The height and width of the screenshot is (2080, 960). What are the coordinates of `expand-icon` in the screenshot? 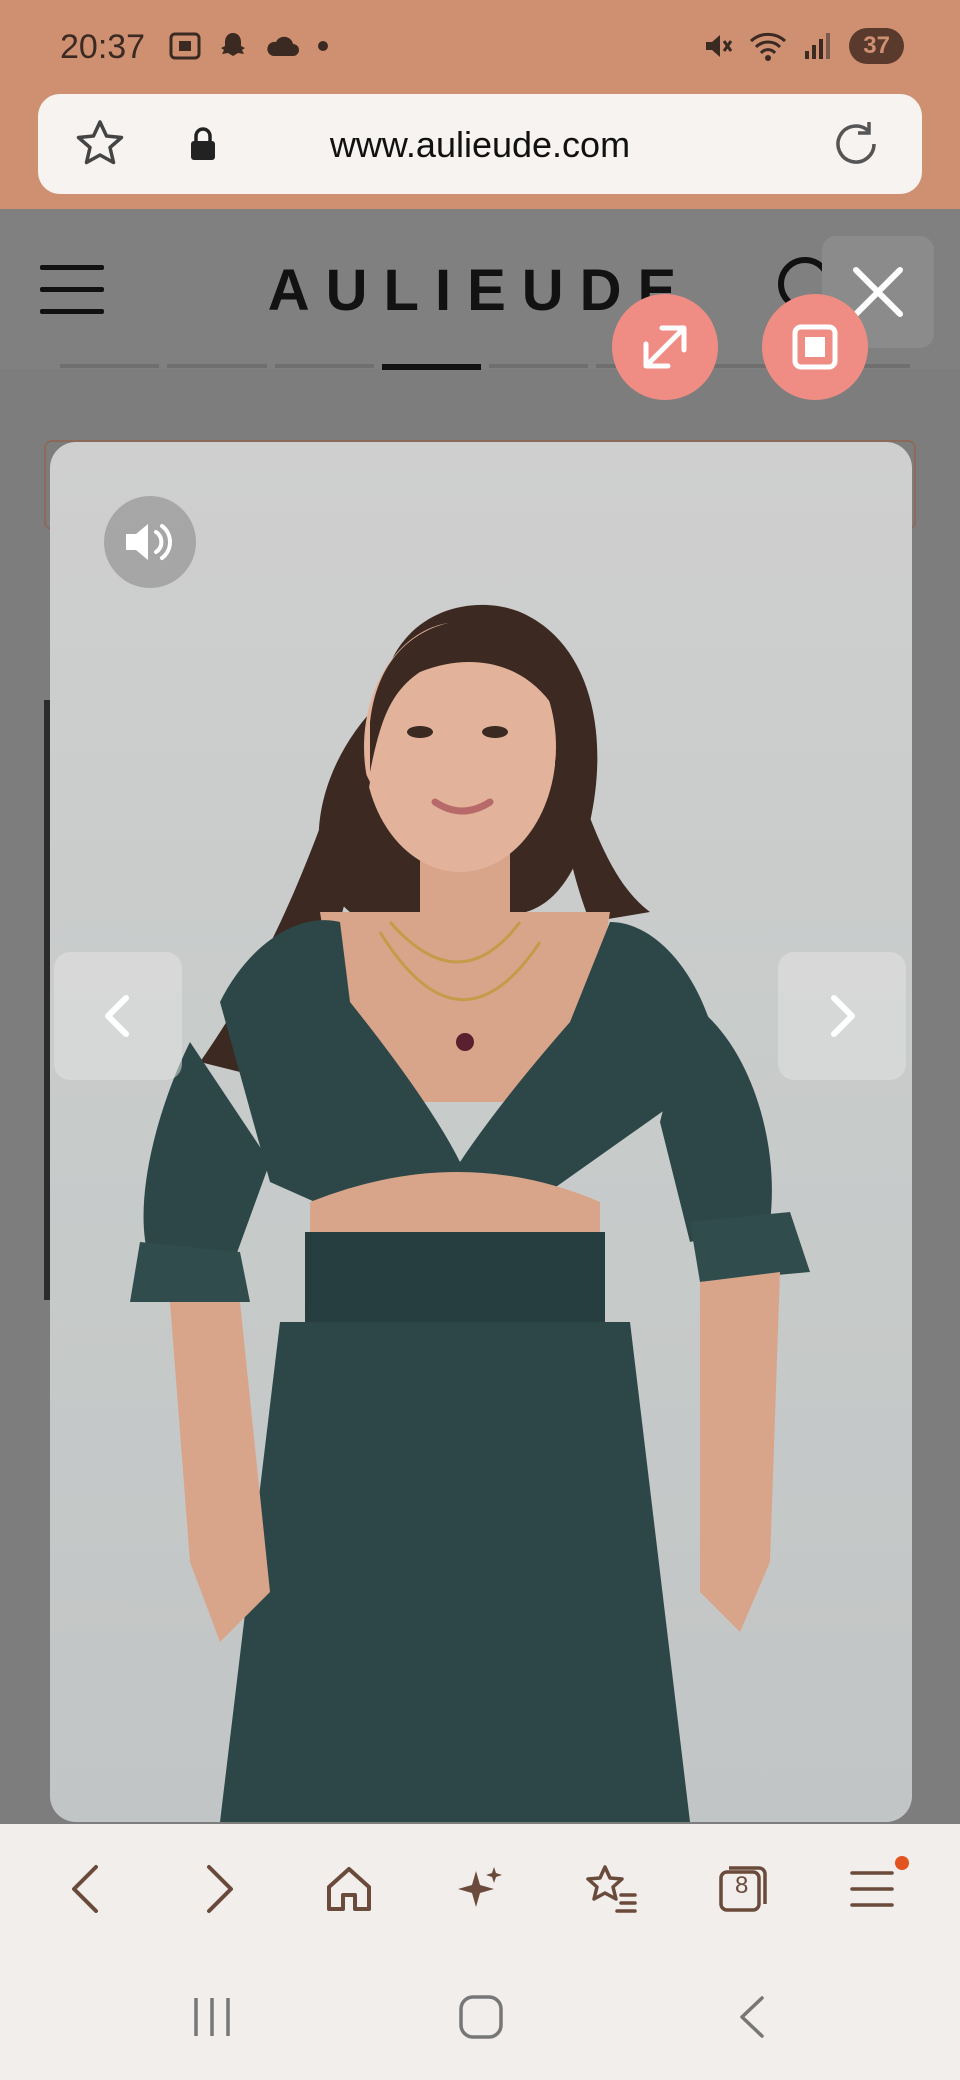 It's located at (665, 347).